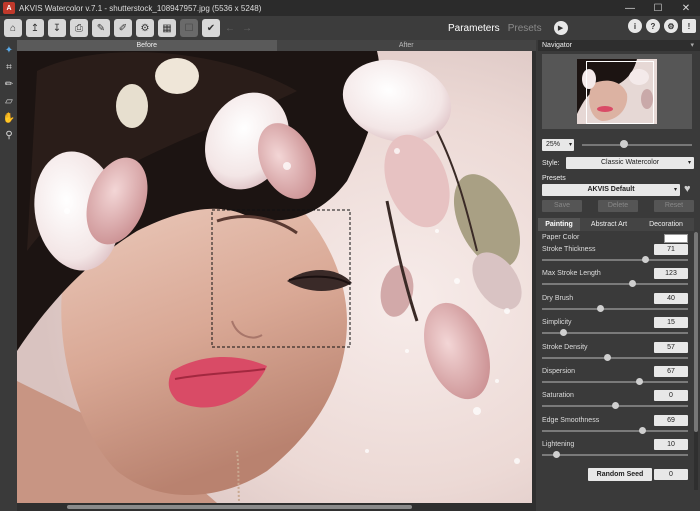 The image size is (700, 511). Describe the element at coordinates (9, 84) in the screenshot. I see `pencil-tool-icon: ✏` at that location.